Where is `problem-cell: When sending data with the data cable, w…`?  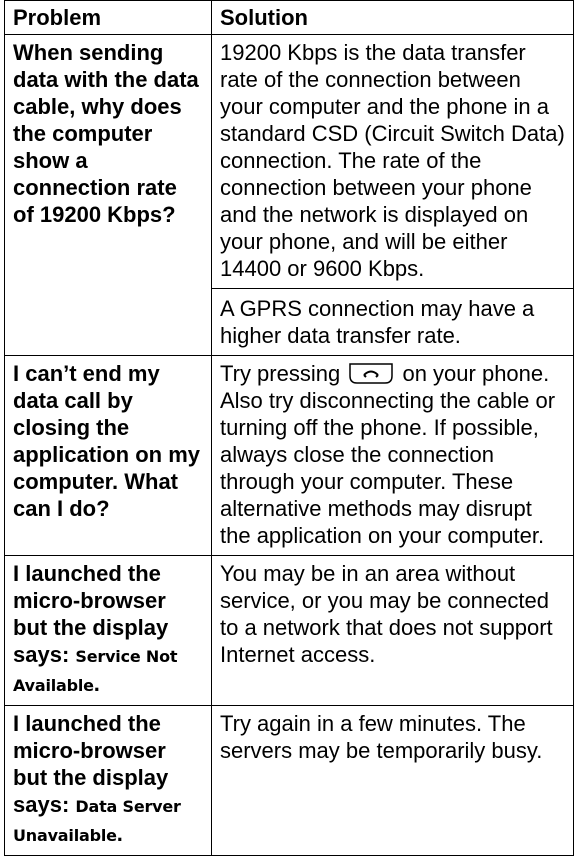
problem-cell: When sending data with the data cable, w… is located at coordinates (108, 195).